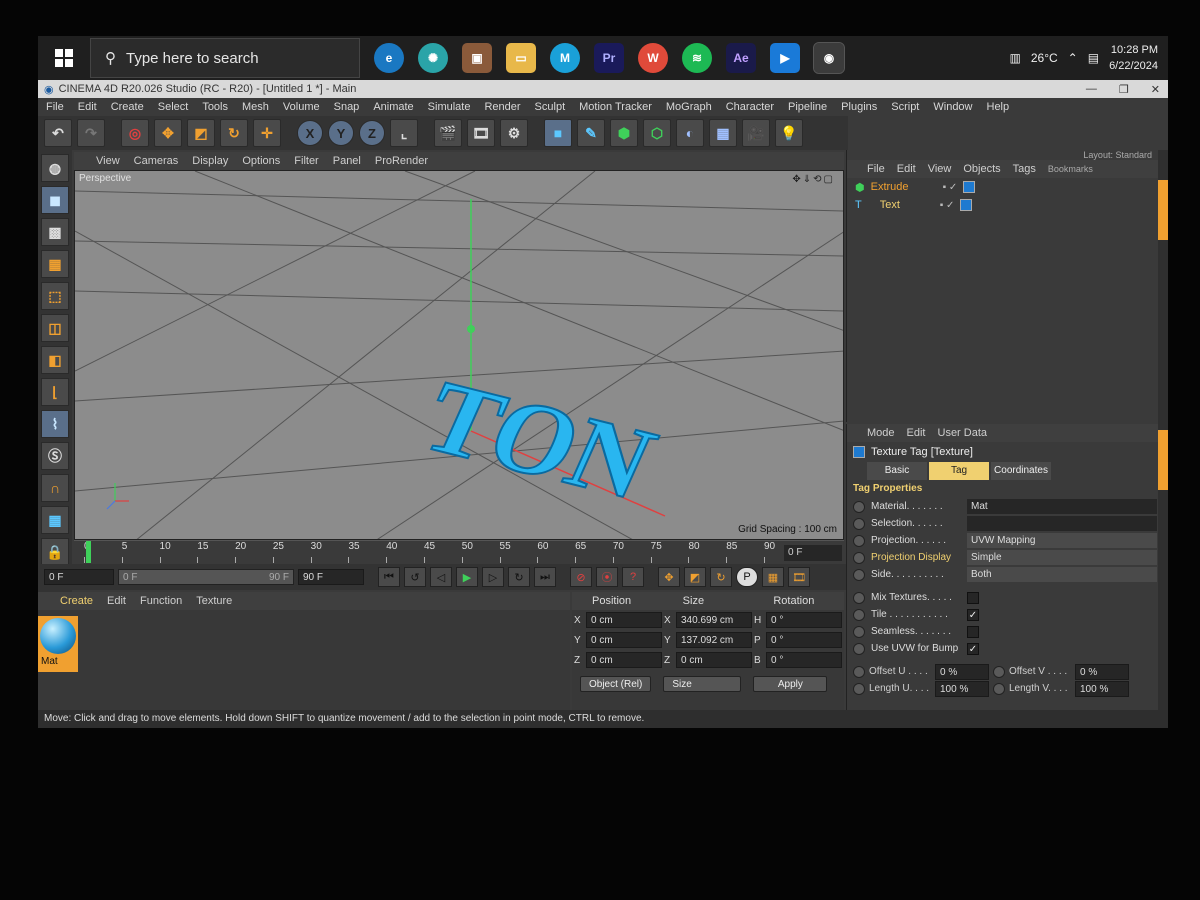  What do you see at coordinates (173, 107) in the screenshot?
I see `menu-select: Select` at bounding box center [173, 107].